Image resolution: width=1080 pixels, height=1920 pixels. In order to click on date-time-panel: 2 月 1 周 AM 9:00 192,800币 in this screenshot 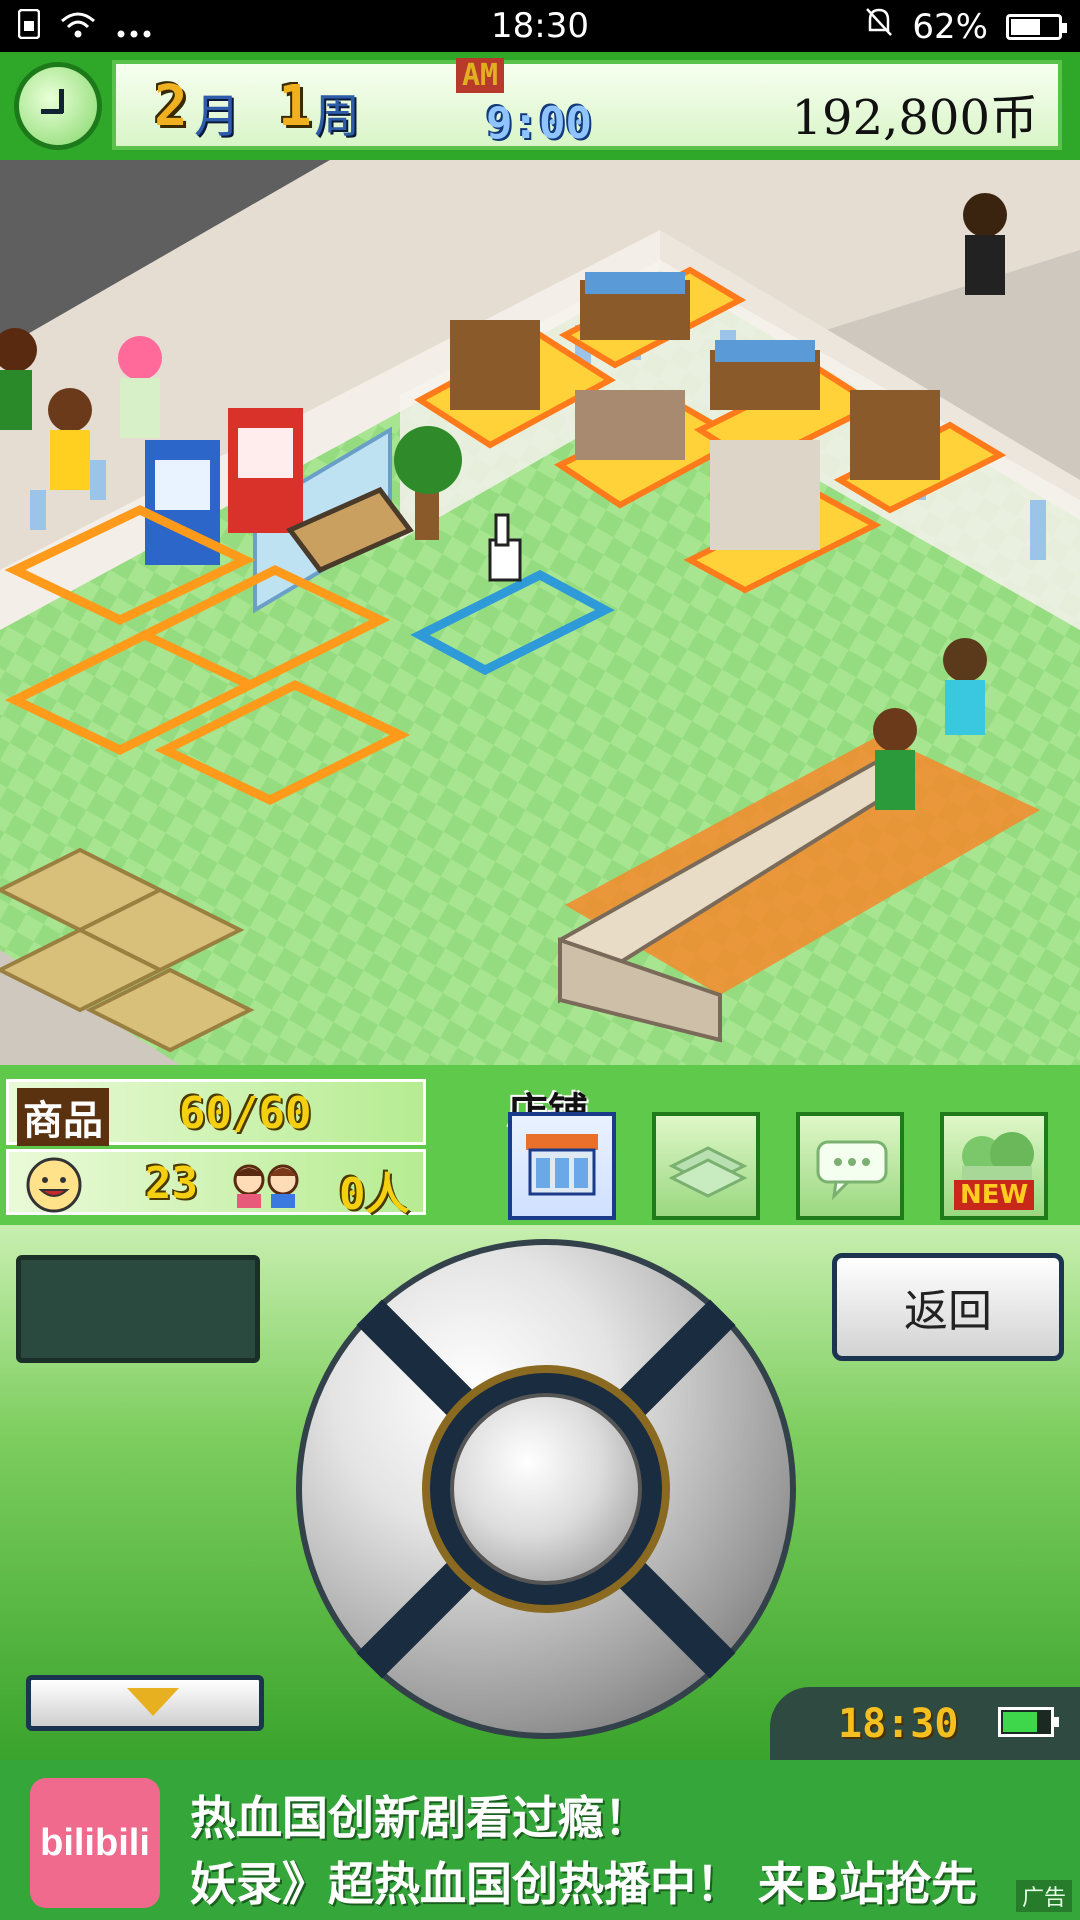, I will do `click(587, 104)`.